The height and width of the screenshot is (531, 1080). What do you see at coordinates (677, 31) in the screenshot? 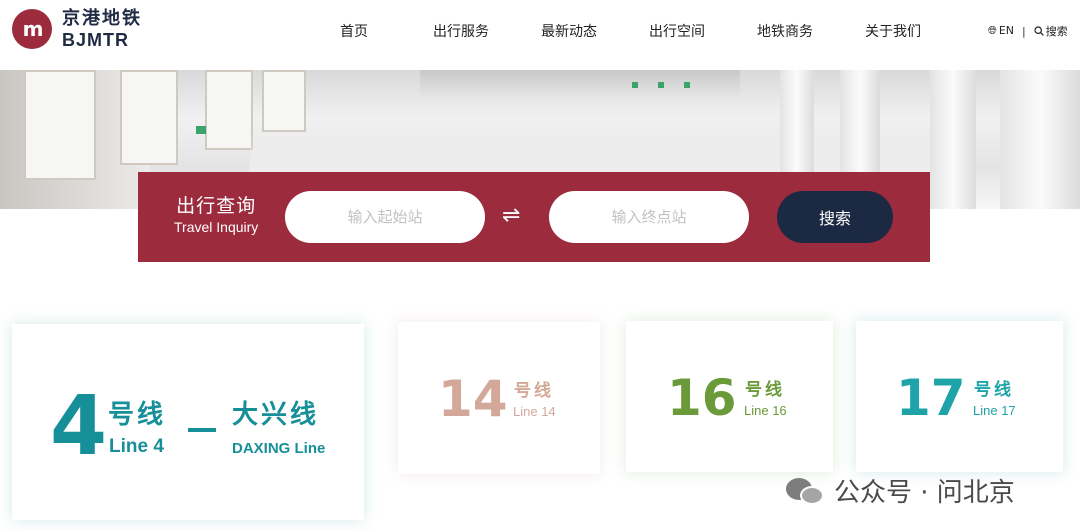
I see `nav-item-travel-space: 出行空间` at bounding box center [677, 31].